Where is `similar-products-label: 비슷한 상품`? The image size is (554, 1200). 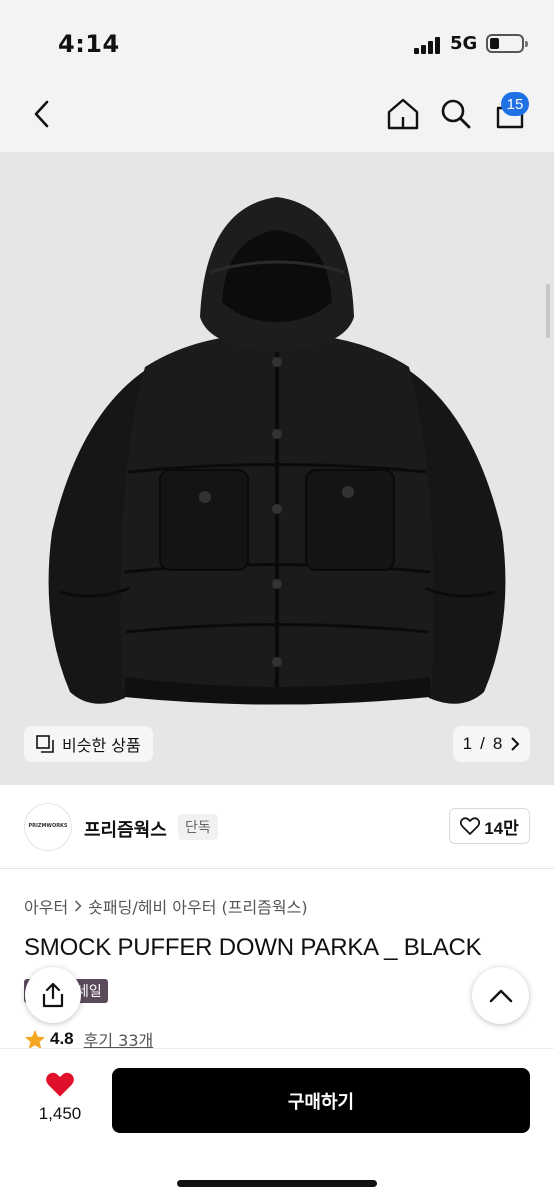 similar-products-label: 비슷한 상품 is located at coordinates (101, 745).